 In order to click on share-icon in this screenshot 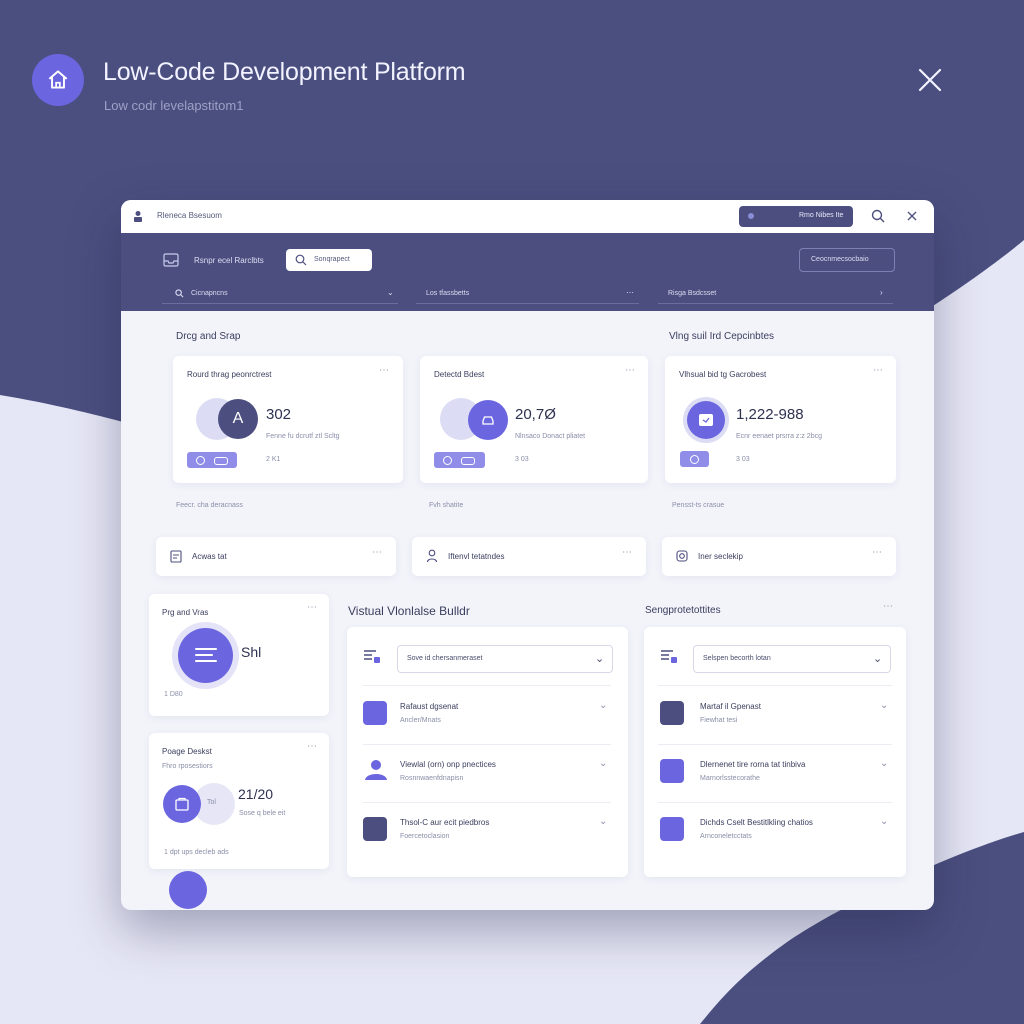, I will do `click(375, 713)`.